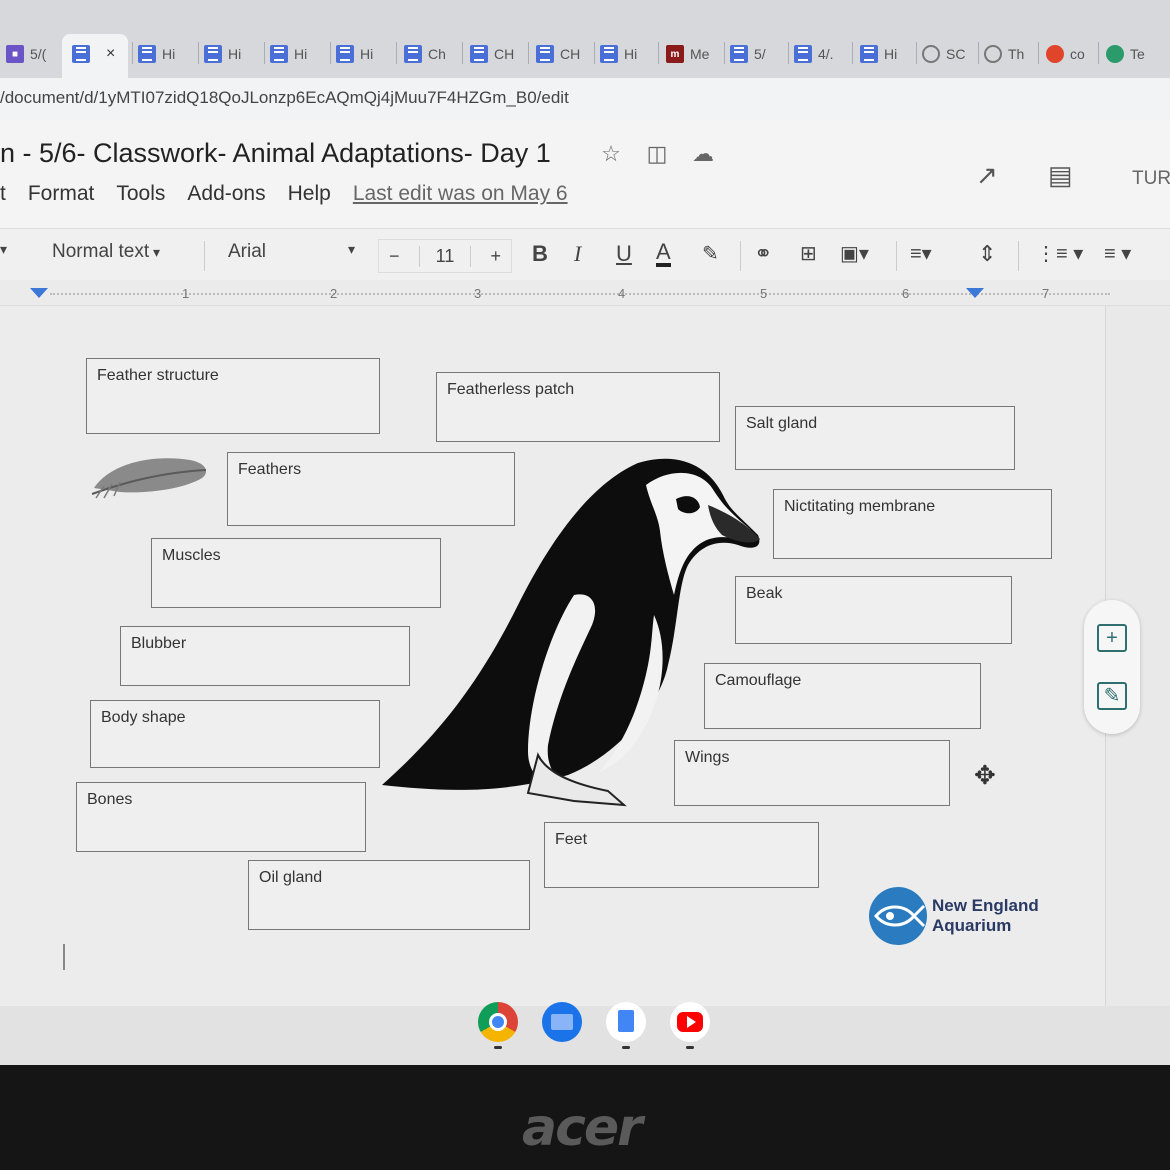  Describe the element at coordinates (1151, 179) in the screenshot. I see `turn-in-button: TUR` at that location.